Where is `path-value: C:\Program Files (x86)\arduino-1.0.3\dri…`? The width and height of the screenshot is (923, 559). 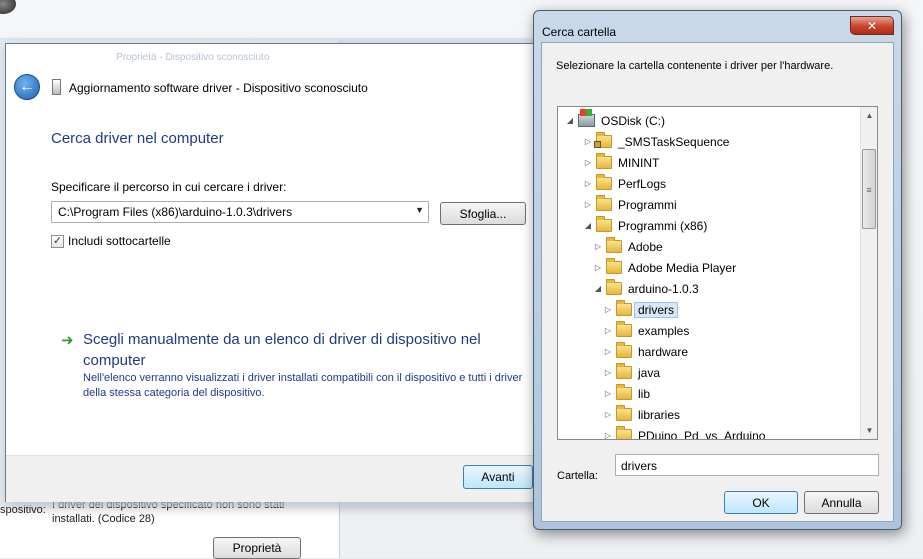
path-value: C:\Program Files (x86)\arduino-1.0.3\dri… is located at coordinates (175, 212).